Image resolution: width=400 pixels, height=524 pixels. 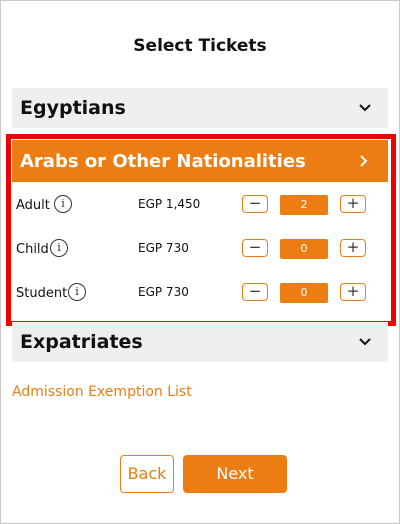 I want to click on back-button: Back, so click(x=147, y=474).